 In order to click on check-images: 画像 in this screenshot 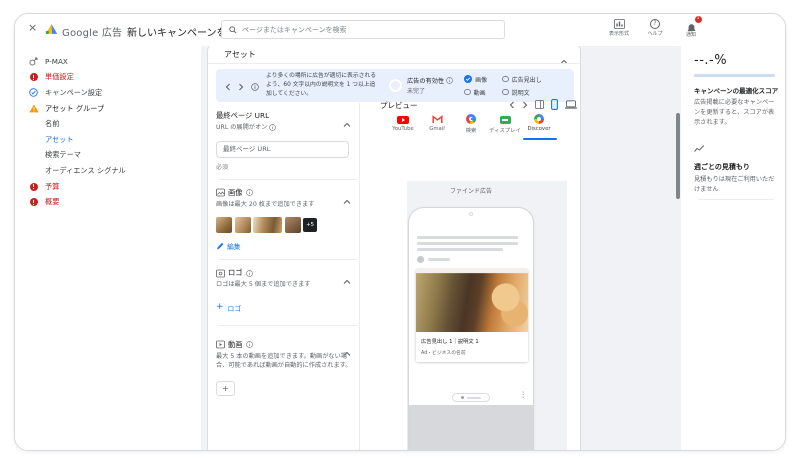, I will do `click(475, 79)`.